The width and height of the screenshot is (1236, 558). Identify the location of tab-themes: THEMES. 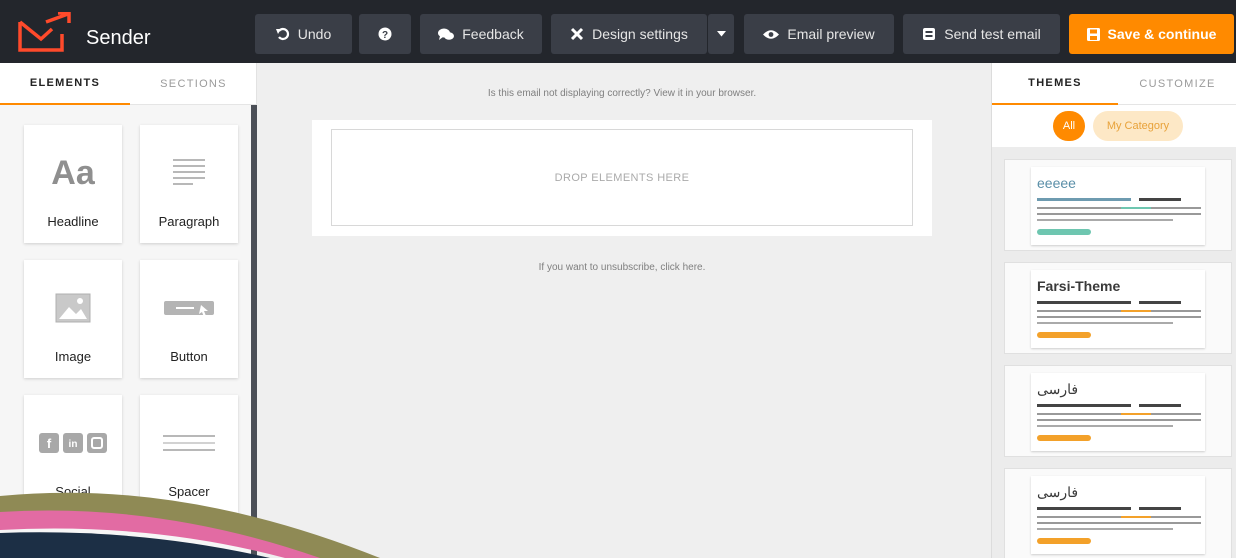
(1055, 84).